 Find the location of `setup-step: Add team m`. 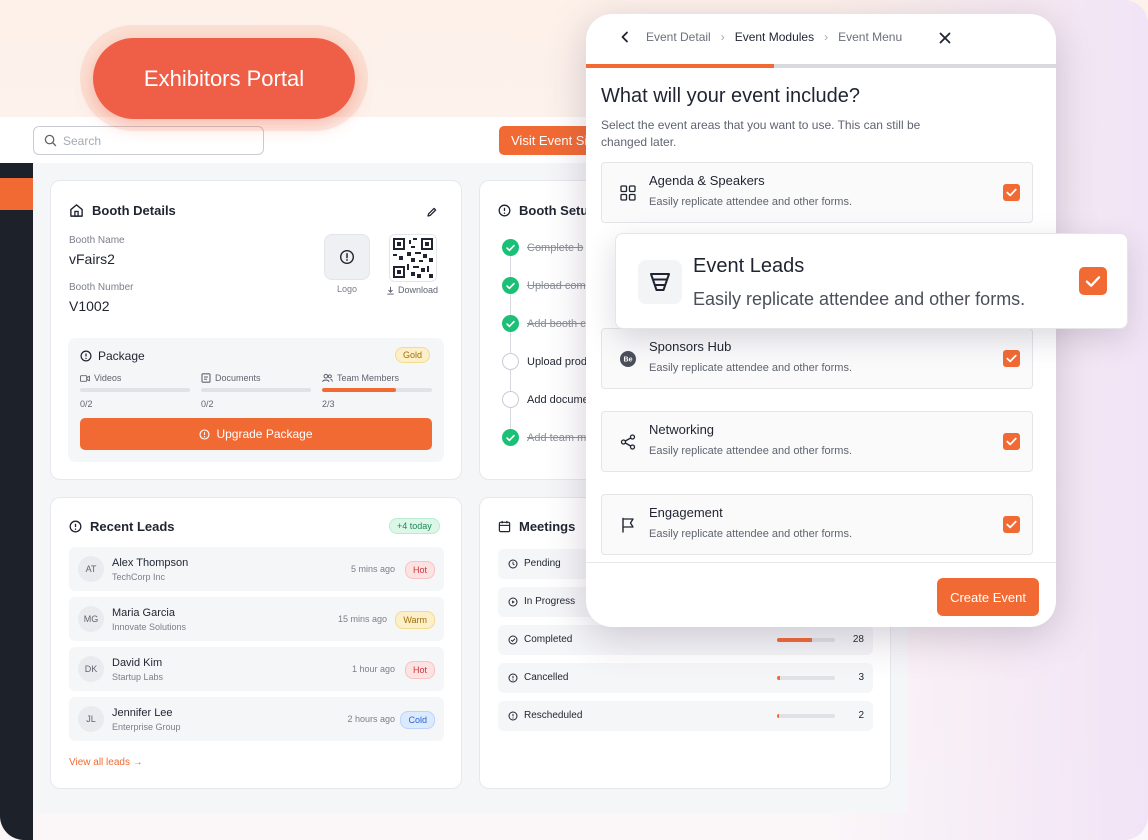

setup-step: Add team m is located at coordinates (544, 437).